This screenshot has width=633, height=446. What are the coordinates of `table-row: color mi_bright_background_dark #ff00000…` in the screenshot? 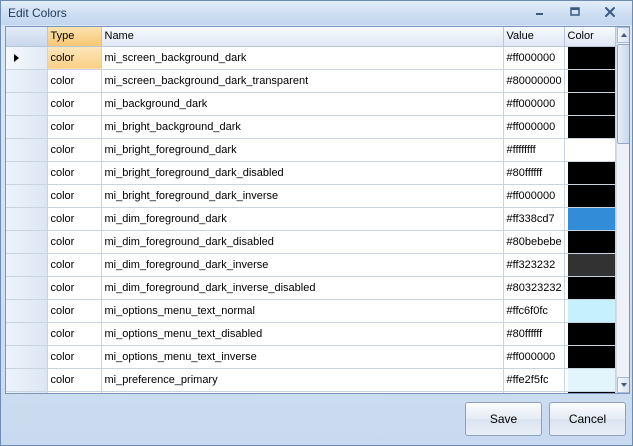 It's located at (311, 127).